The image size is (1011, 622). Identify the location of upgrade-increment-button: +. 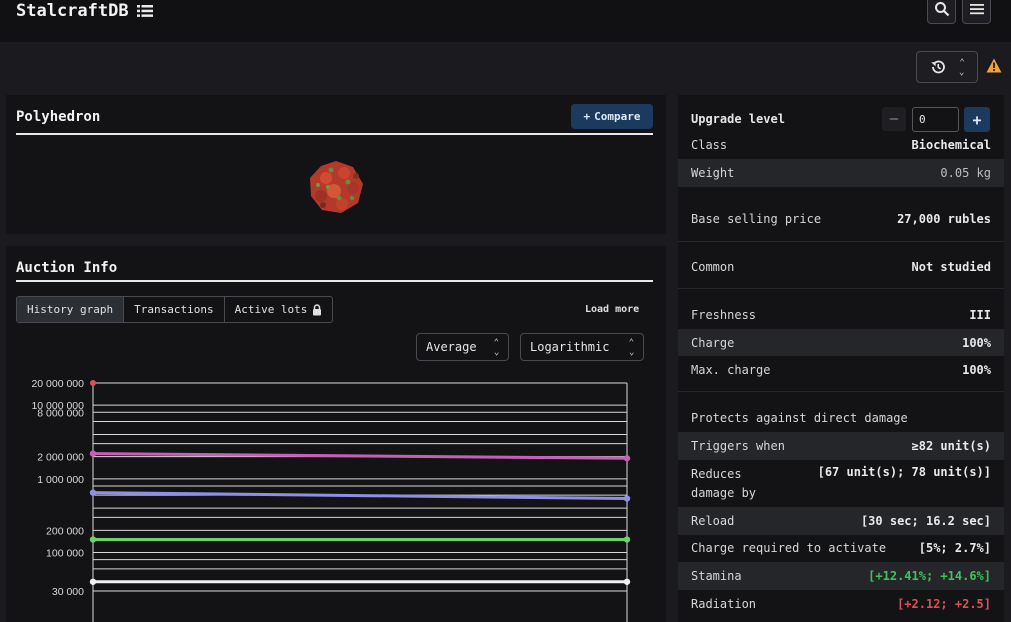
(977, 119).